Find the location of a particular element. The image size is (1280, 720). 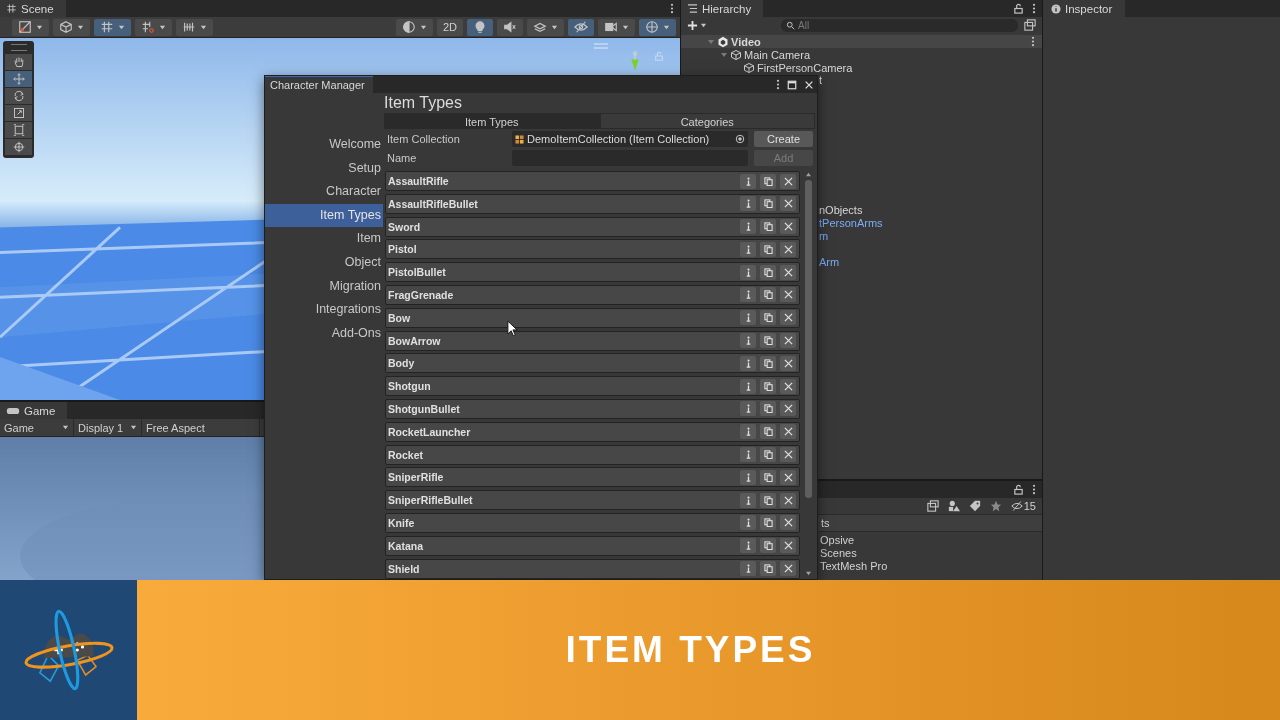

item-type-row: Katana is located at coordinates (592, 545).